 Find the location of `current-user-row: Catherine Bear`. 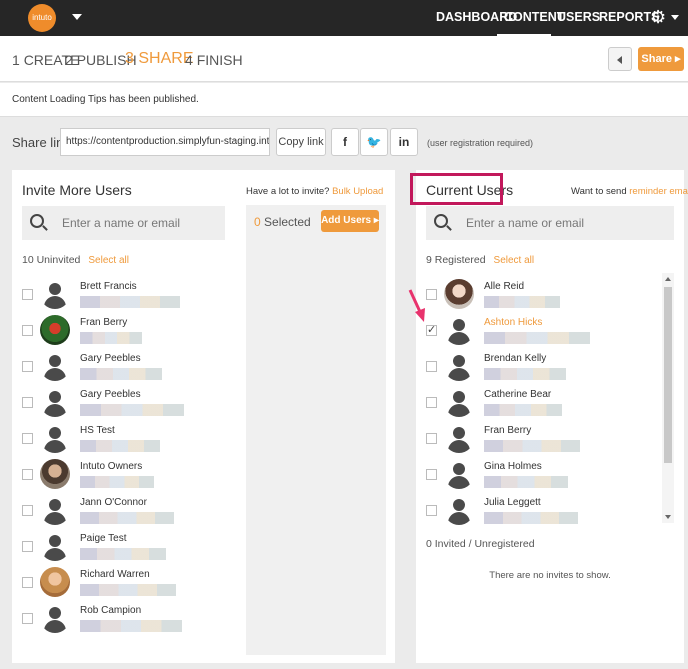

current-user-row: Catherine Bear is located at coordinates (541, 403).